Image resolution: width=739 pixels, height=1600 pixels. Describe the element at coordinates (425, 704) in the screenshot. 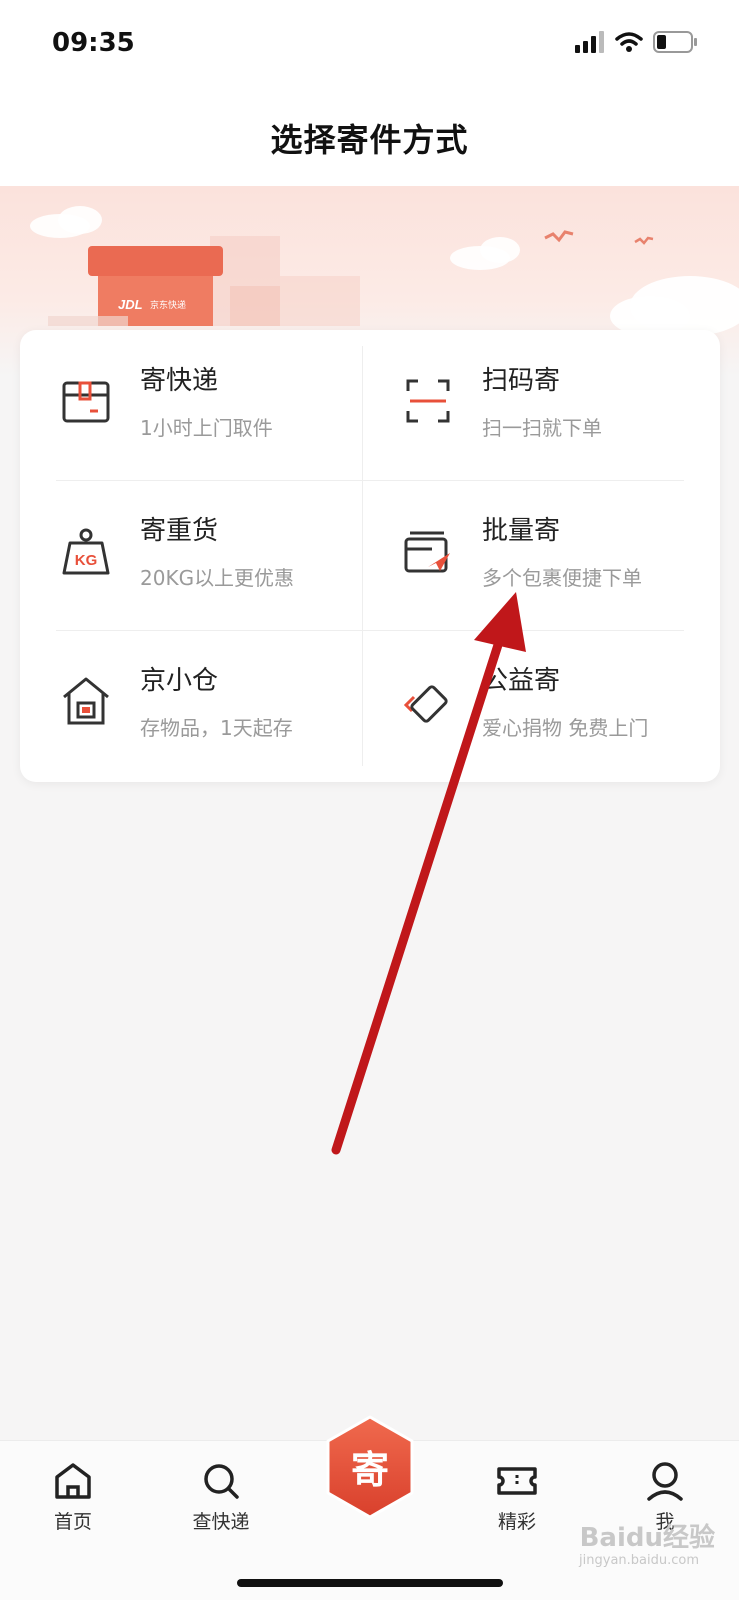

I see `charity-icon` at that location.